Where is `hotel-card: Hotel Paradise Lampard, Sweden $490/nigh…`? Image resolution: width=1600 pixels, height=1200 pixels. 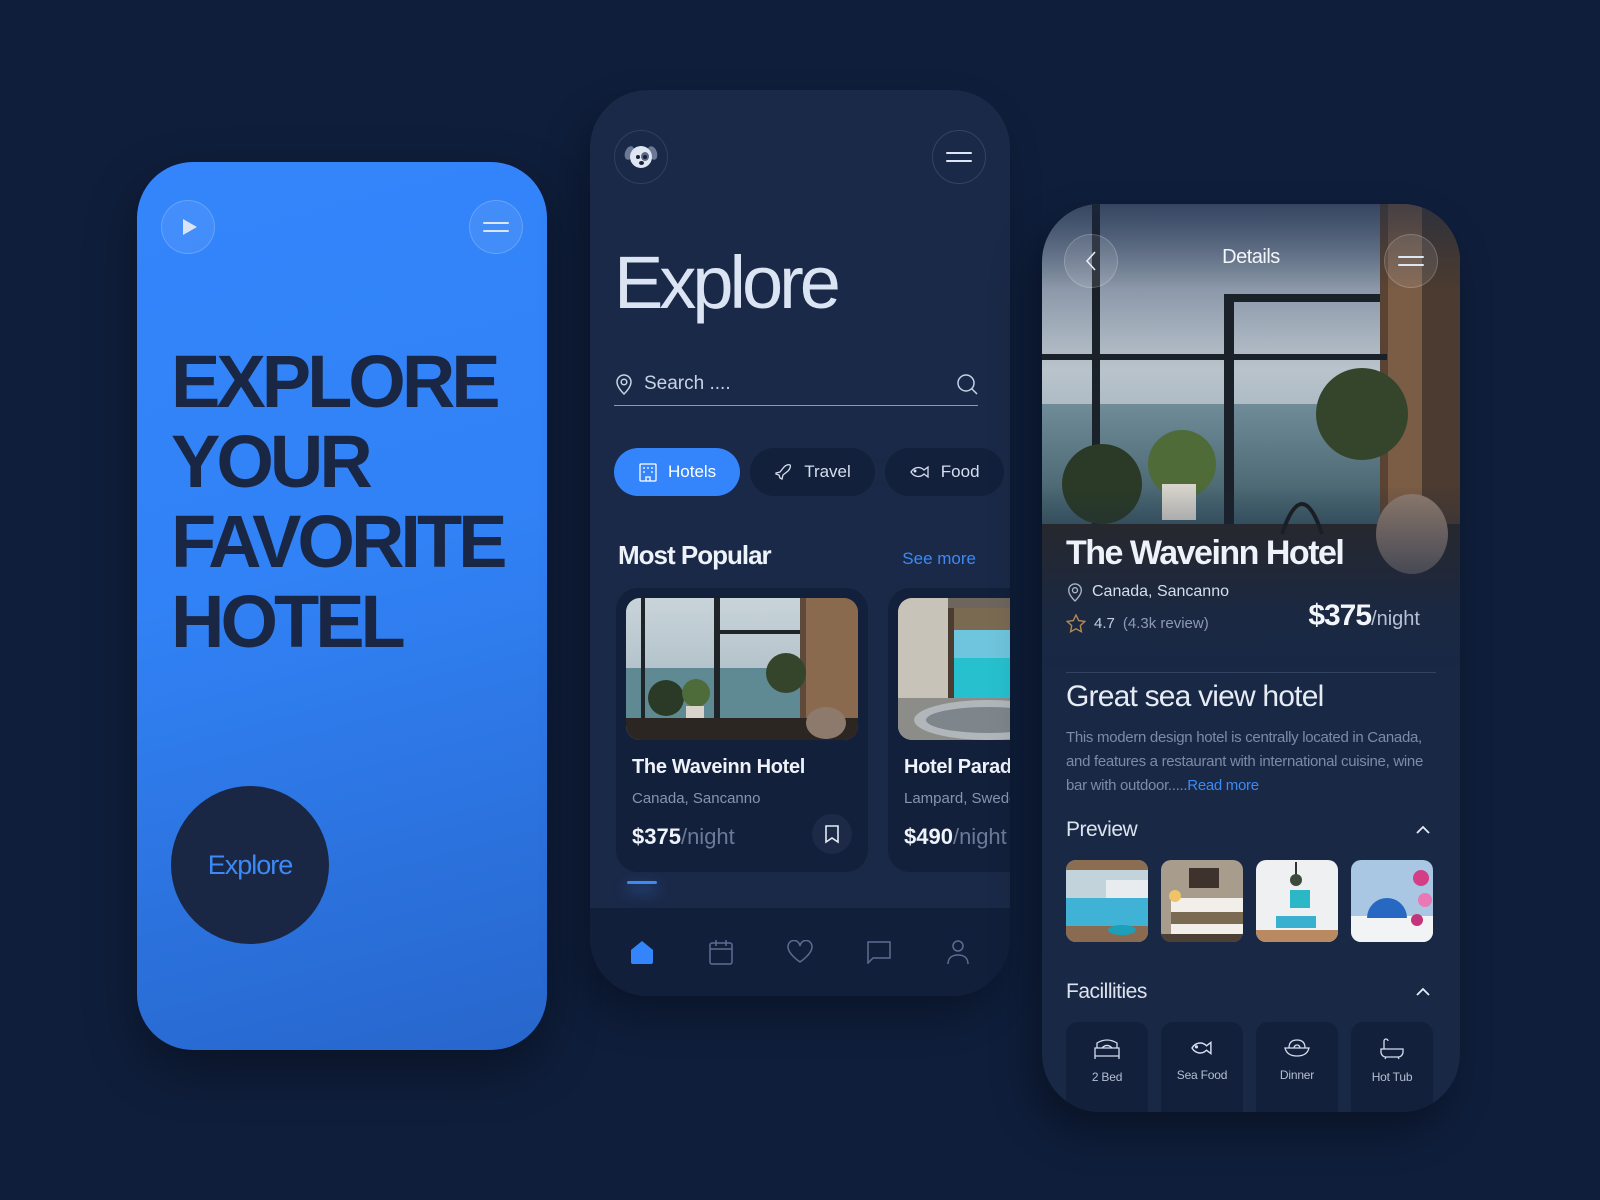
hotel-card: Hotel Paradise Lampard, Sweden $490/nigh… is located at coordinates (949, 730).